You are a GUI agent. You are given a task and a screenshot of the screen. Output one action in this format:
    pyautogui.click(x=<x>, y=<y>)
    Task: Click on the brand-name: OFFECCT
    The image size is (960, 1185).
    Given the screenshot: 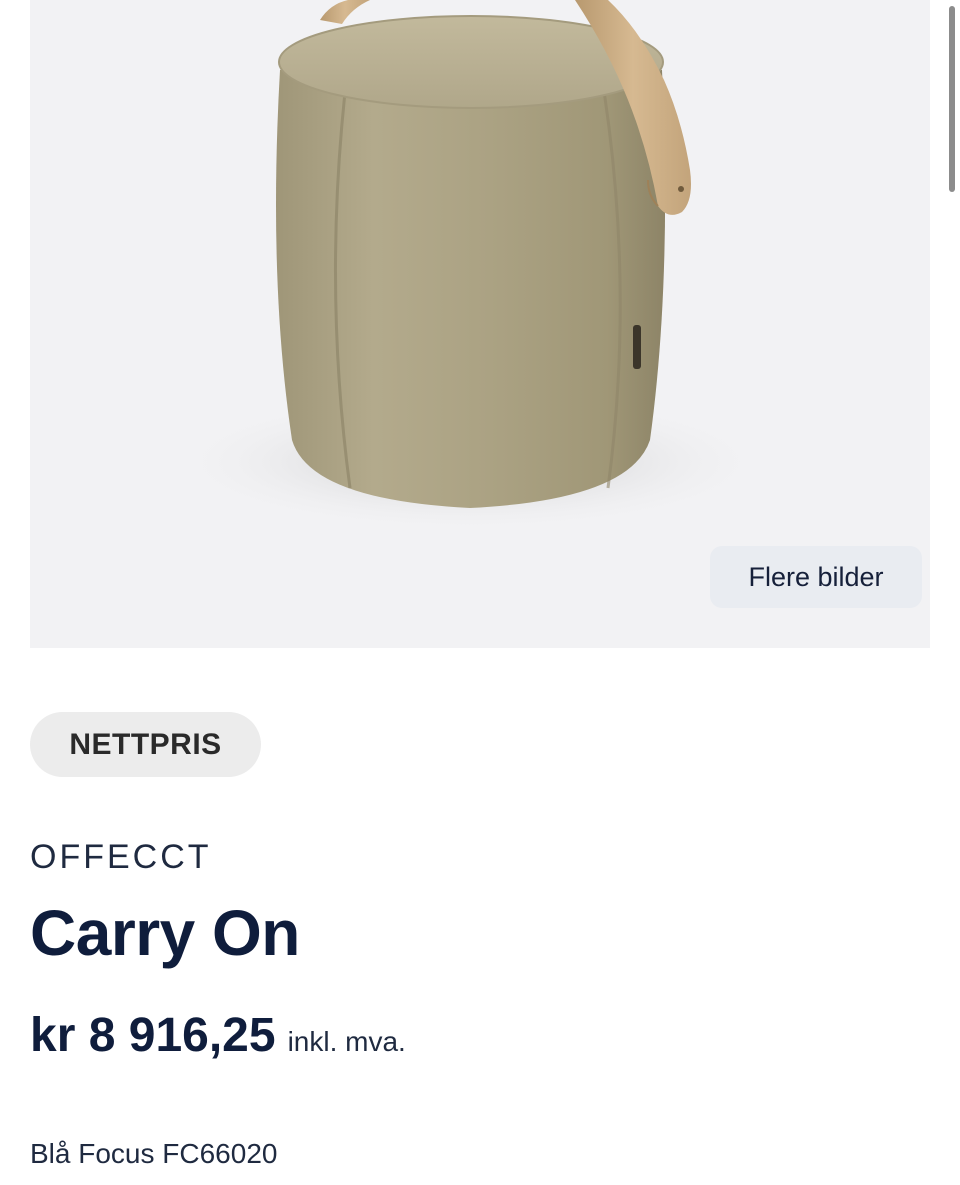 What is the action you would take?
    pyautogui.click(x=121, y=857)
    